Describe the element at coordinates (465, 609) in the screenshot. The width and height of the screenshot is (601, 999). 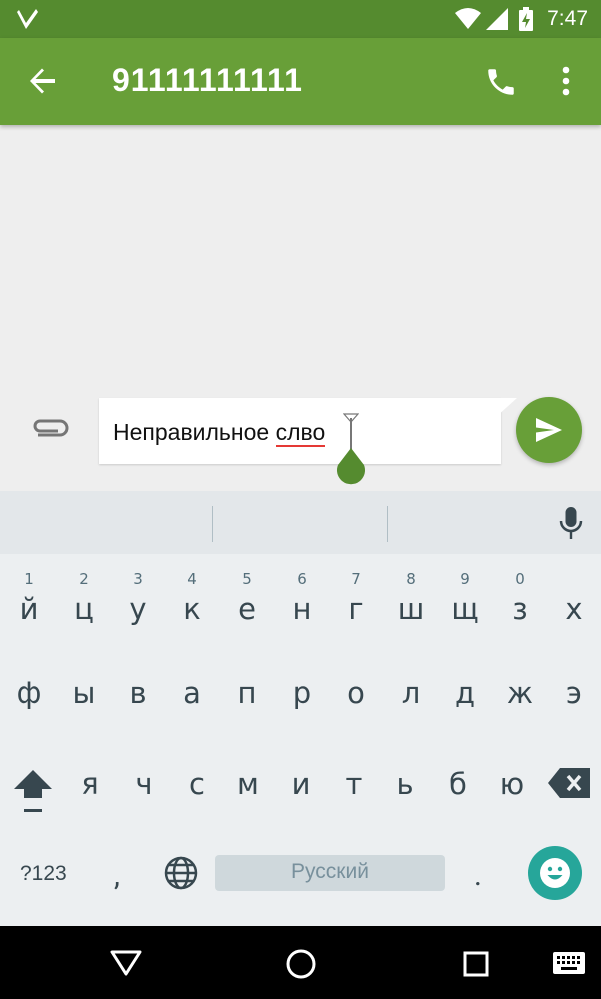
I see `key-label: щ` at that location.